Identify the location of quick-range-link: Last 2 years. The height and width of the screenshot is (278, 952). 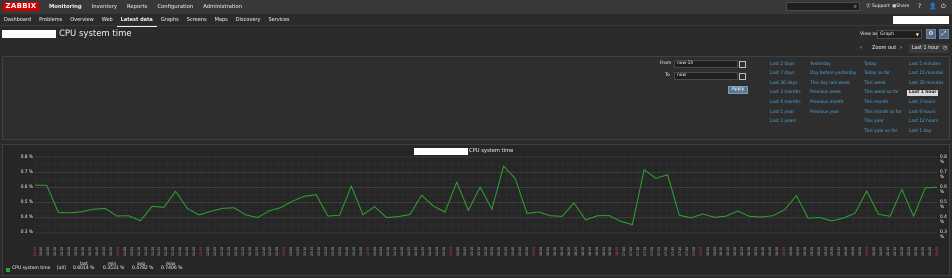
(783, 122).